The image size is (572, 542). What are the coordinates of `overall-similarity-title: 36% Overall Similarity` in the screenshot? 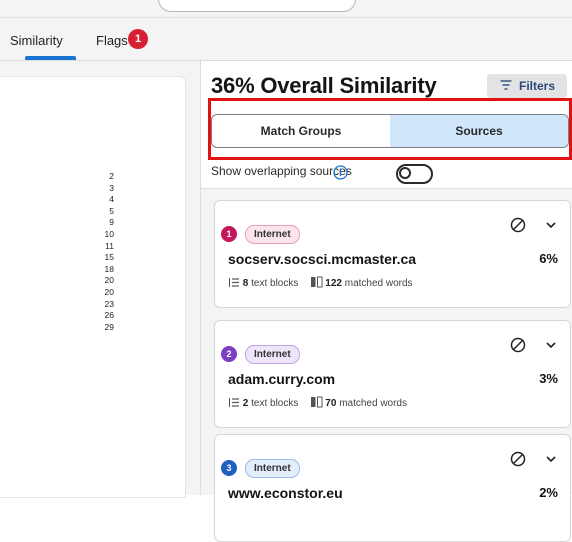 It's located at (324, 85).